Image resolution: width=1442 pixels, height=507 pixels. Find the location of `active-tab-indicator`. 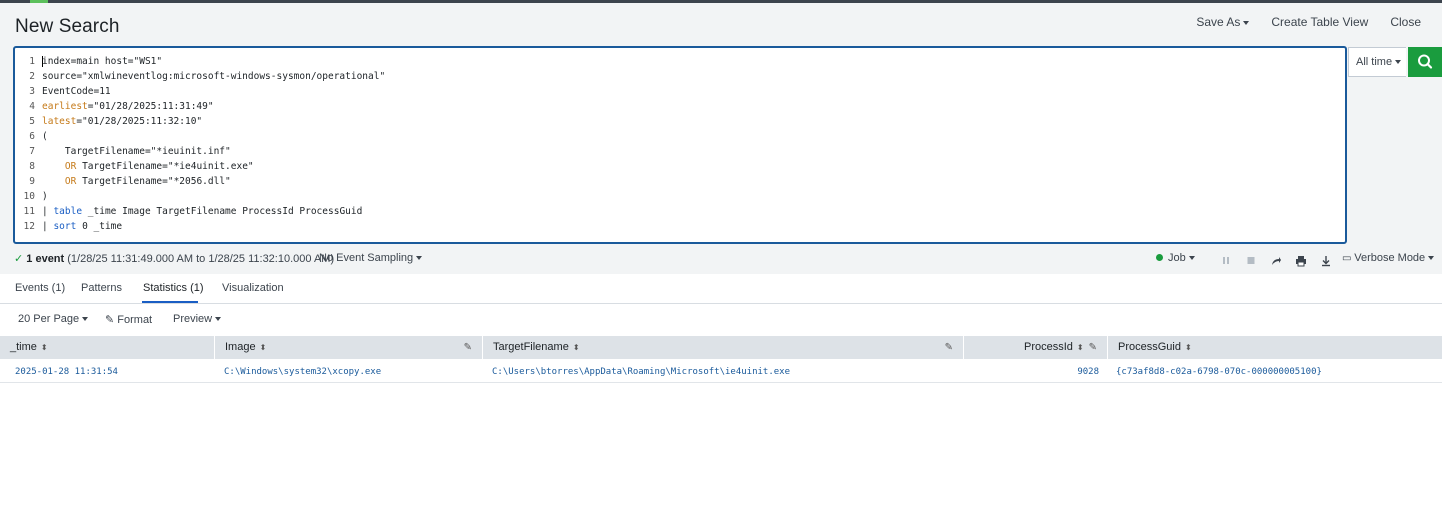

active-tab-indicator is located at coordinates (170, 302).